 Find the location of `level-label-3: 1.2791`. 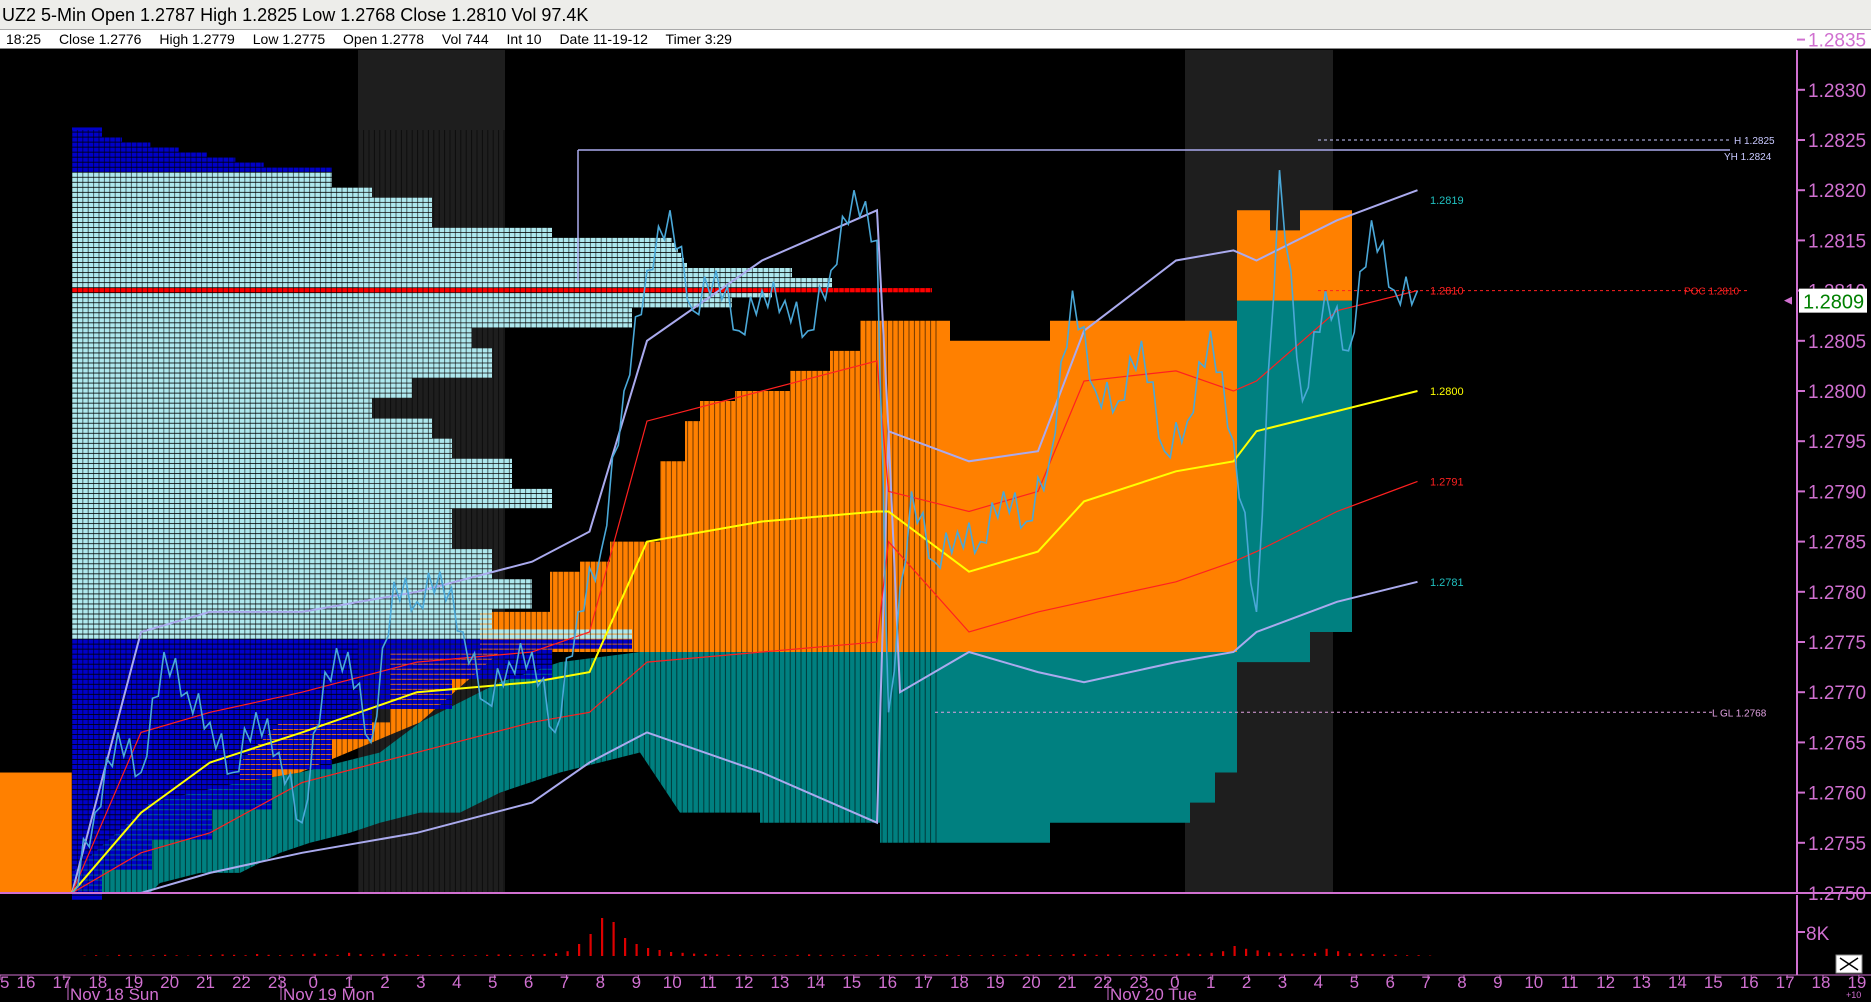

level-label-3: 1.2791 is located at coordinates (1447, 482).